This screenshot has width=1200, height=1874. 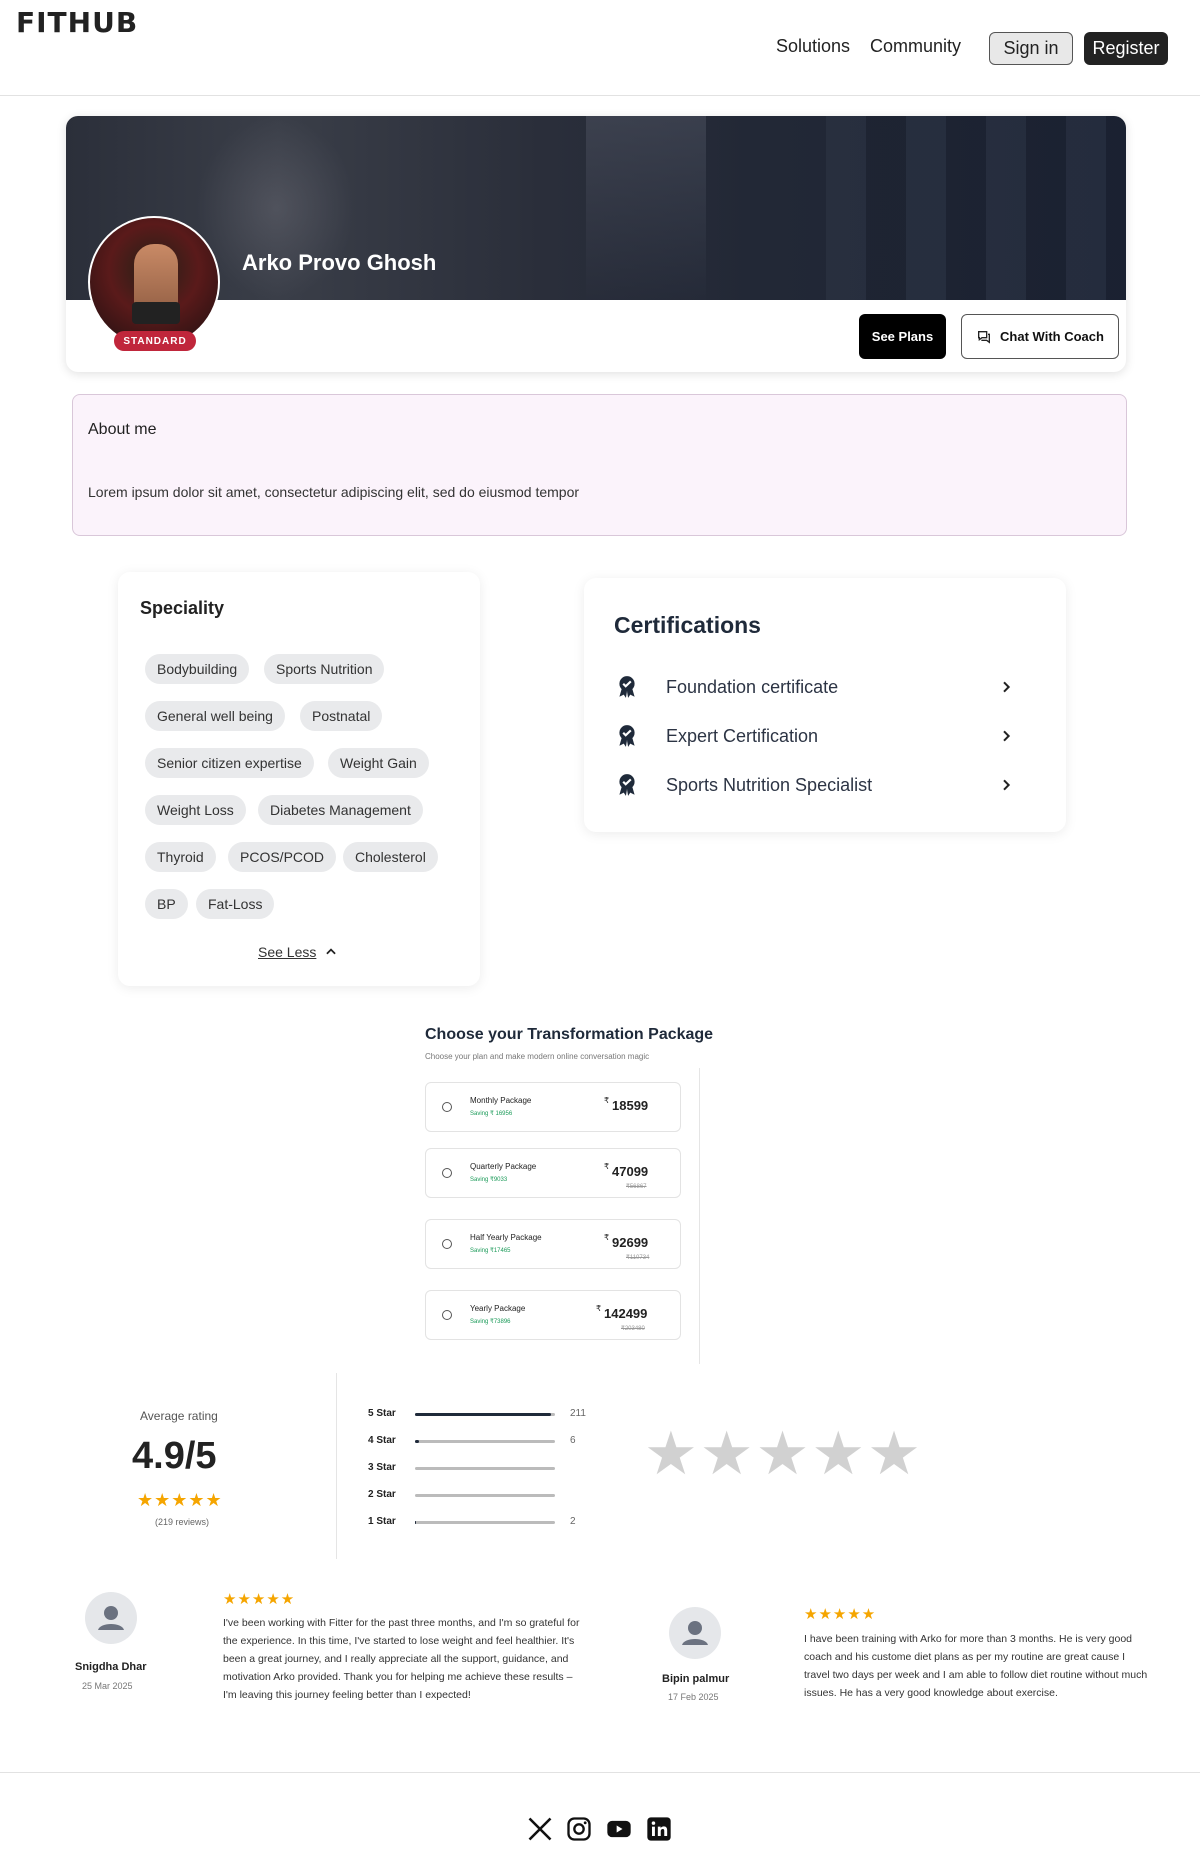 I want to click on rating-bar-count: 211, so click(x=578, y=1413).